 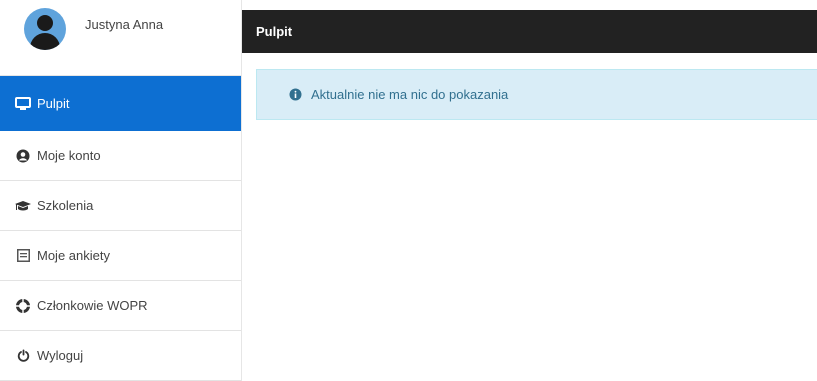 I want to click on graduation-cap-icon, so click(x=23, y=206).